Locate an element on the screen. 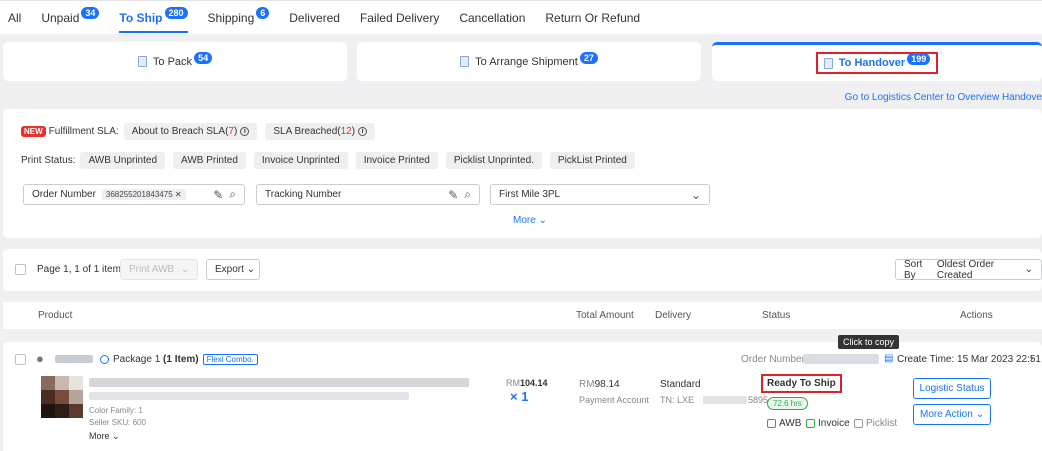 This screenshot has width=1042, height=451. redacted-tracking-number is located at coordinates (725, 400).